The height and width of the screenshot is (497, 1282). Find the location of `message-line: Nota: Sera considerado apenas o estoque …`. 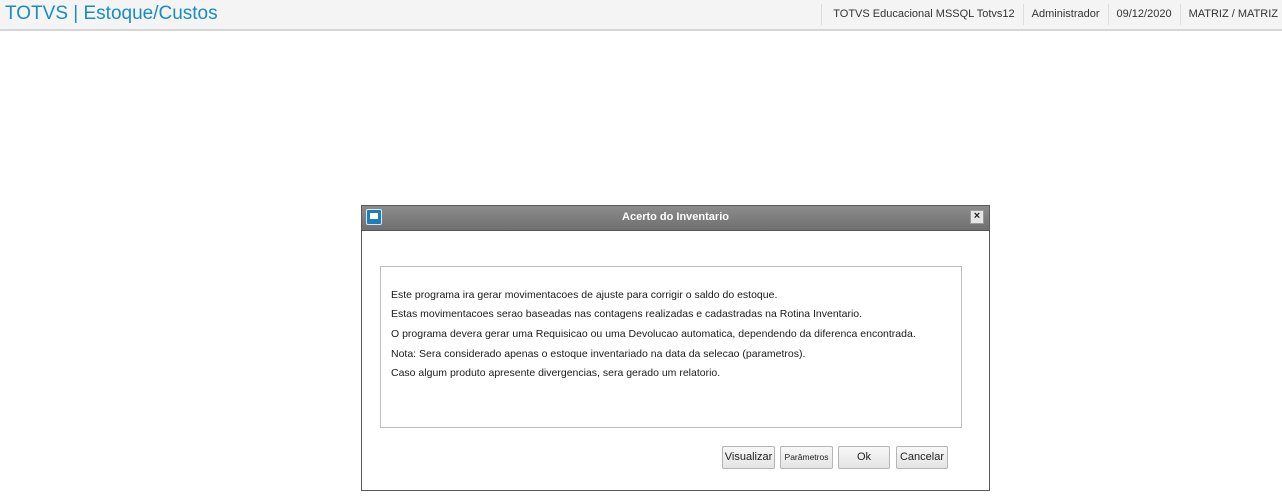

message-line: Nota: Sera considerado apenas o estoque … is located at coordinates (598, 354).